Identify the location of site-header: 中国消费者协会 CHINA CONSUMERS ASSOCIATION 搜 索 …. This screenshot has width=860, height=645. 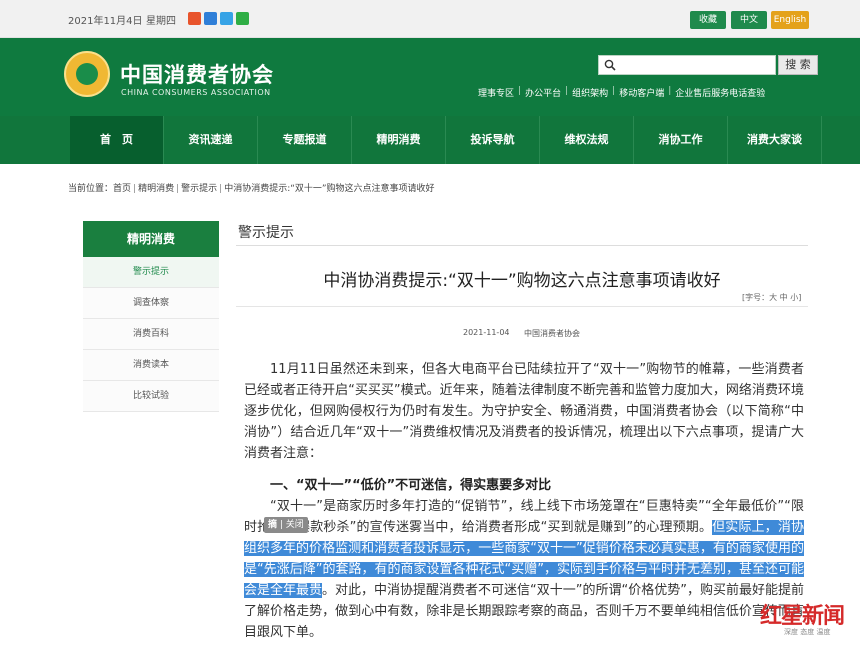
(430, 77).